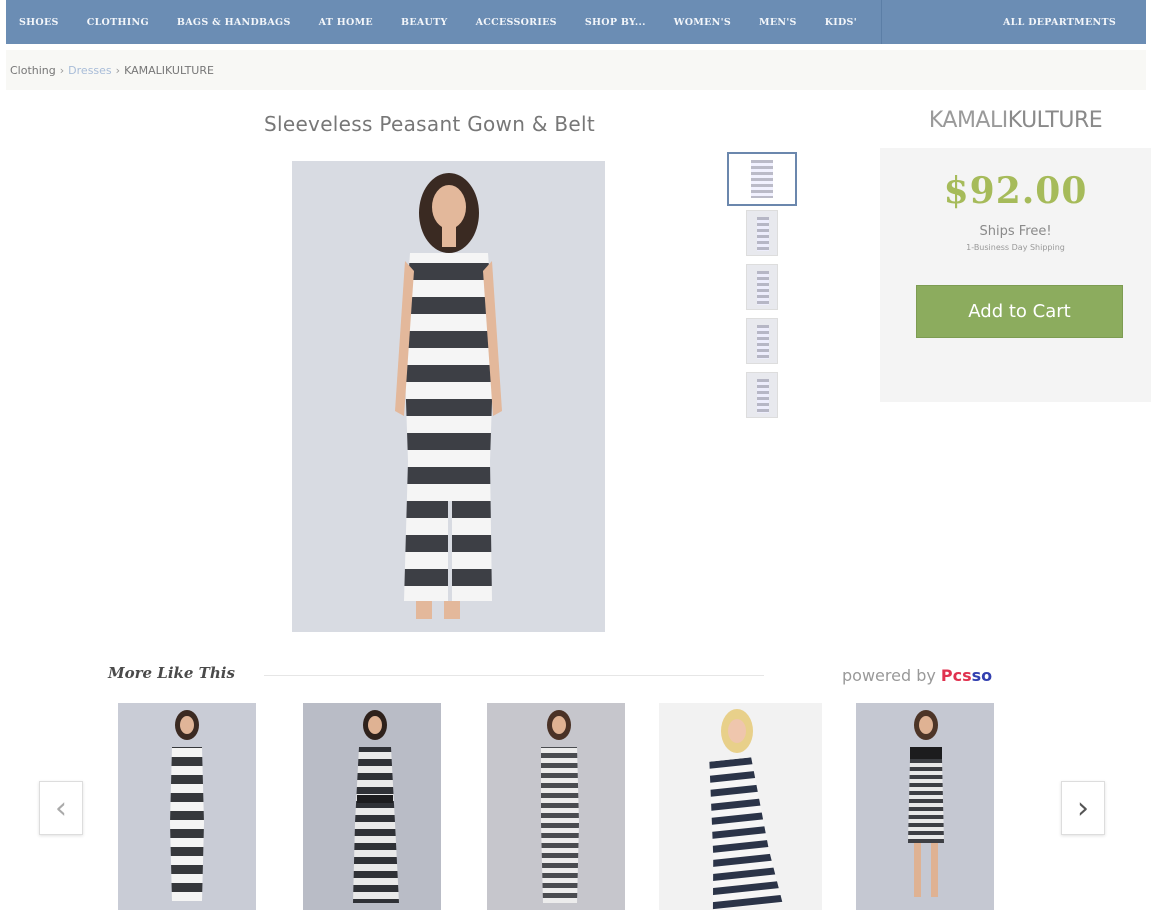 The width and height of the screenshot is (1151, 917). I want to click on nav-item-mens: MEN'S, so click(778, 22).